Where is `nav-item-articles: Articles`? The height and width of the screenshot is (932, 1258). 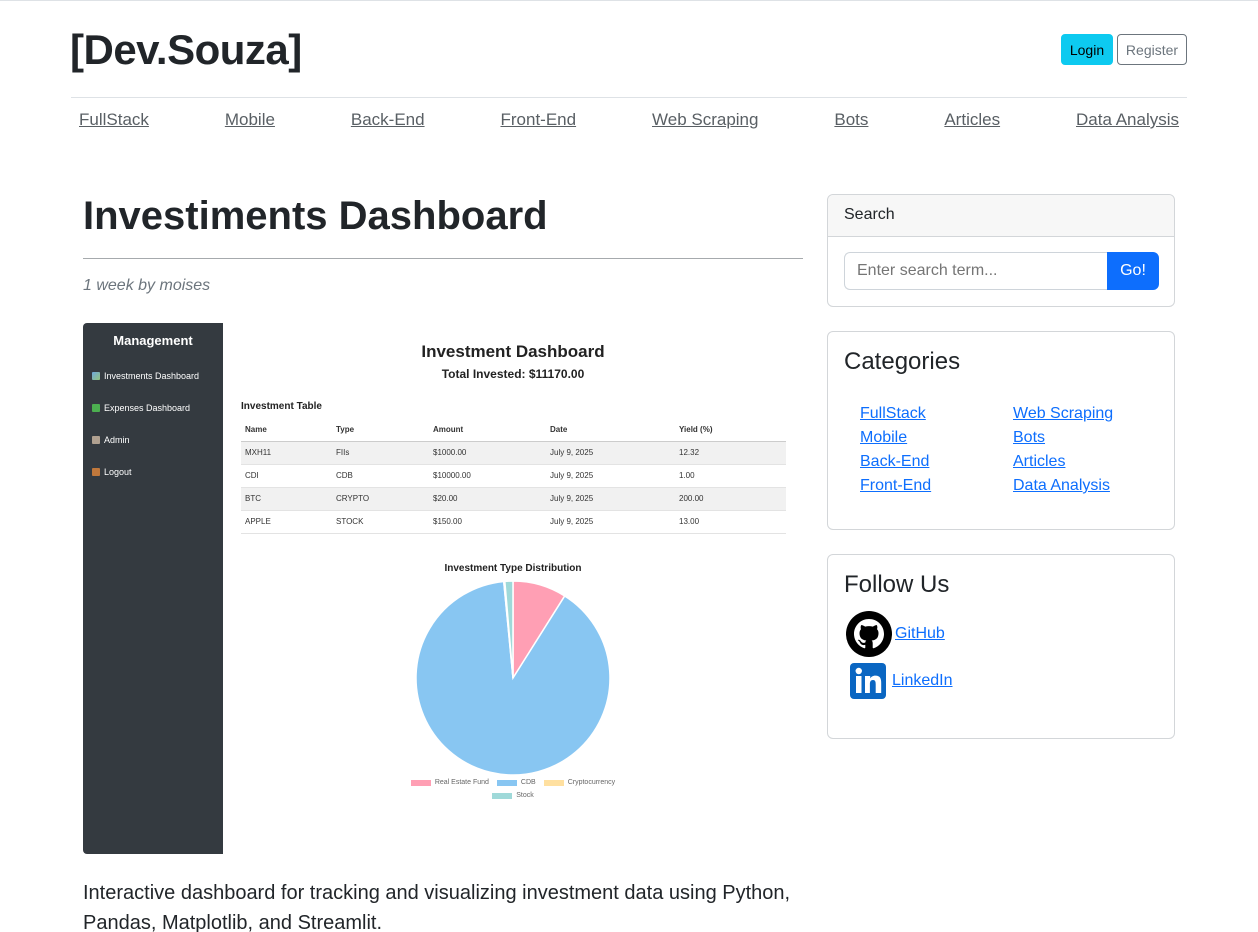 nav-item-articles: Articles is located at coordinates (972, 120).